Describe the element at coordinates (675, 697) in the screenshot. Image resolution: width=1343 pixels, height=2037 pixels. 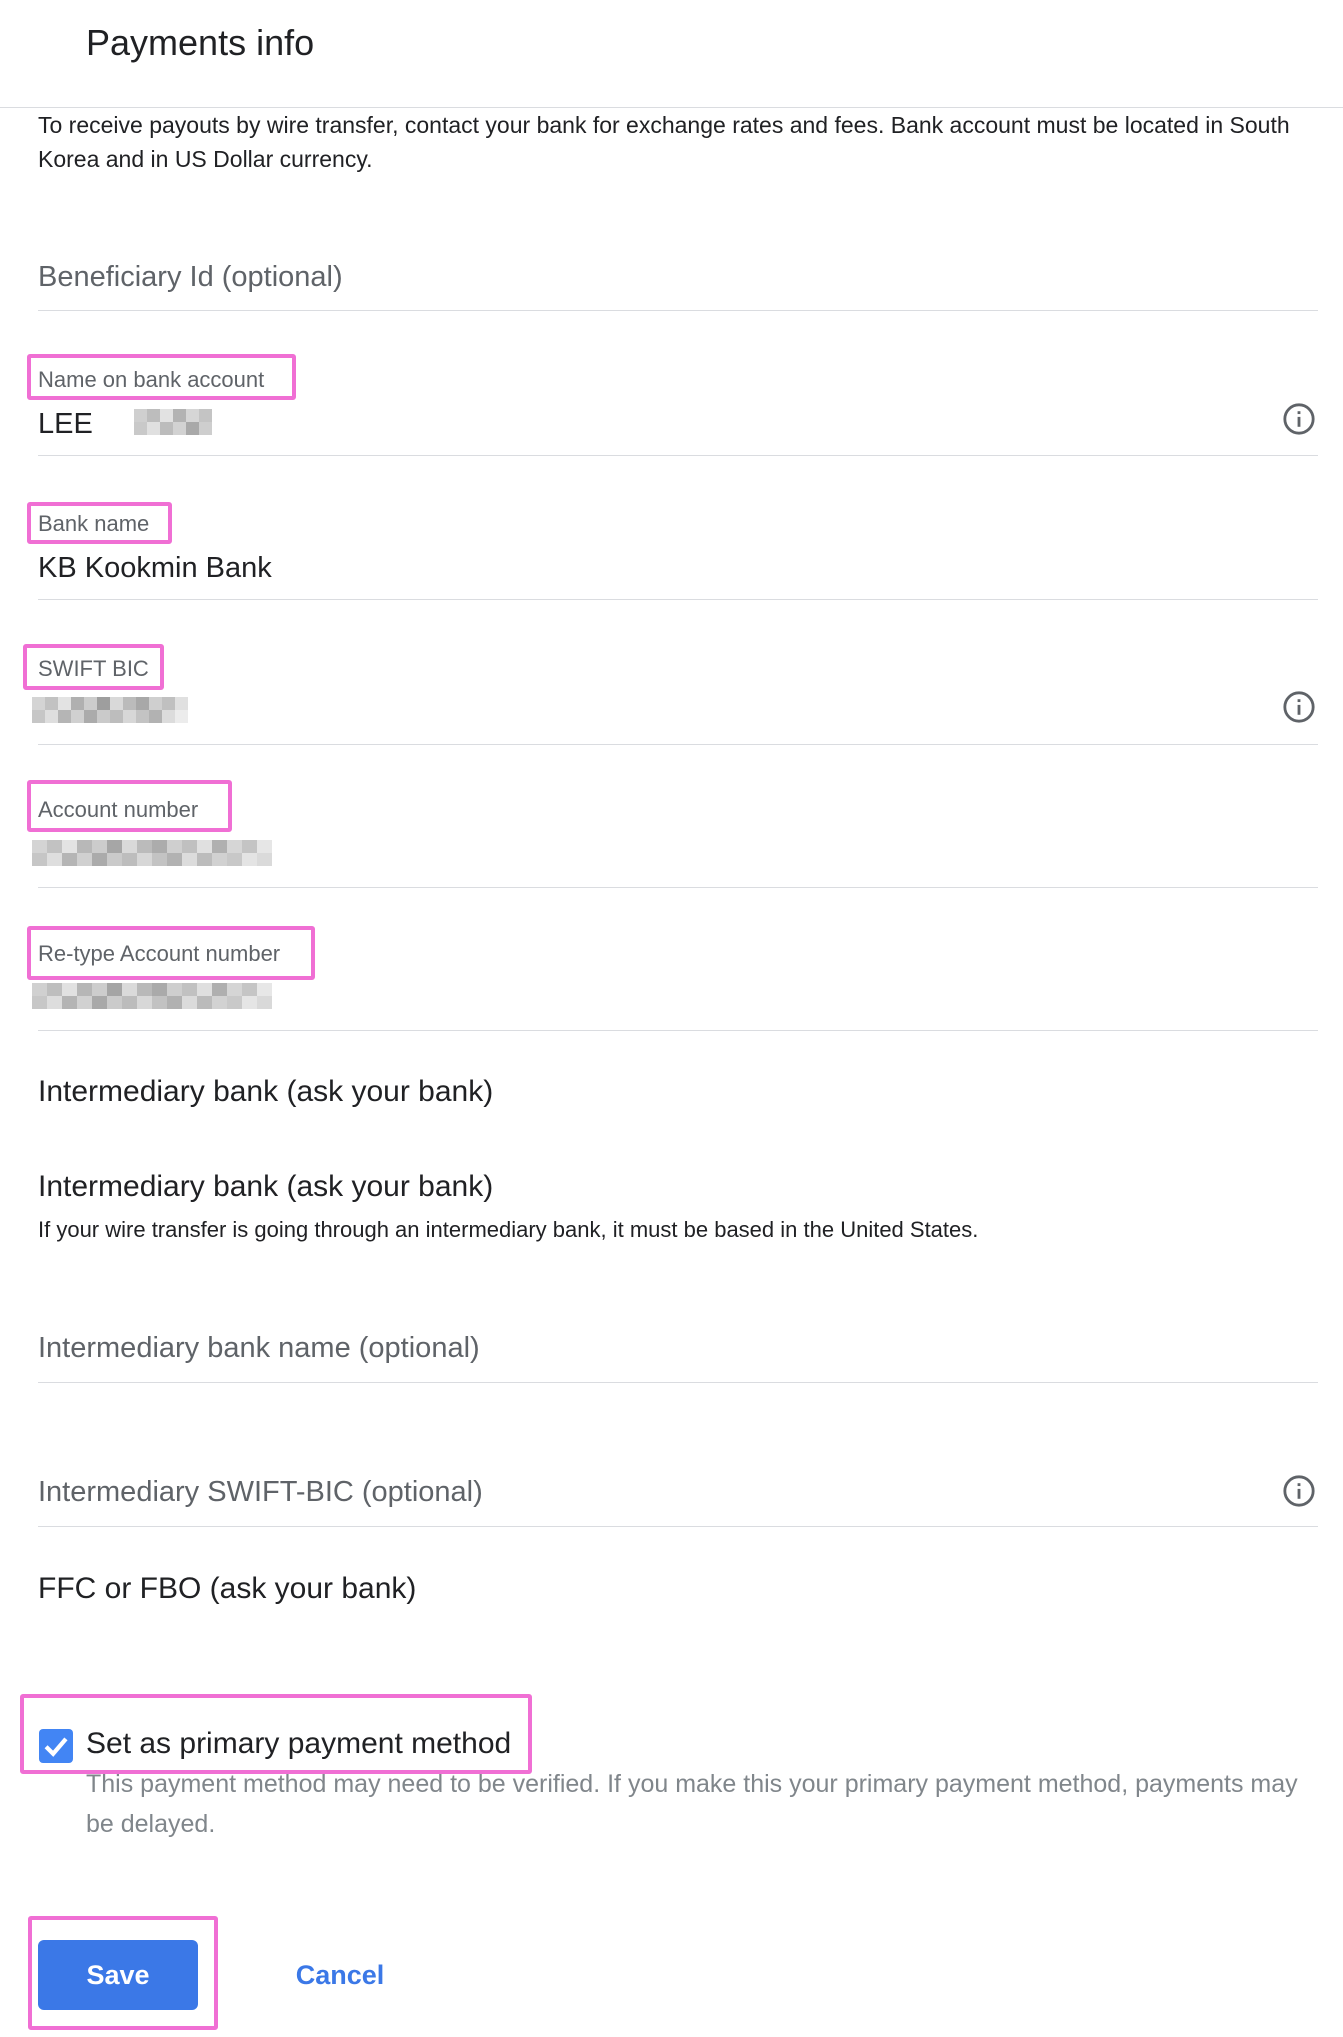
I see `swift-bic-field: SWIFT BIC` at that location.